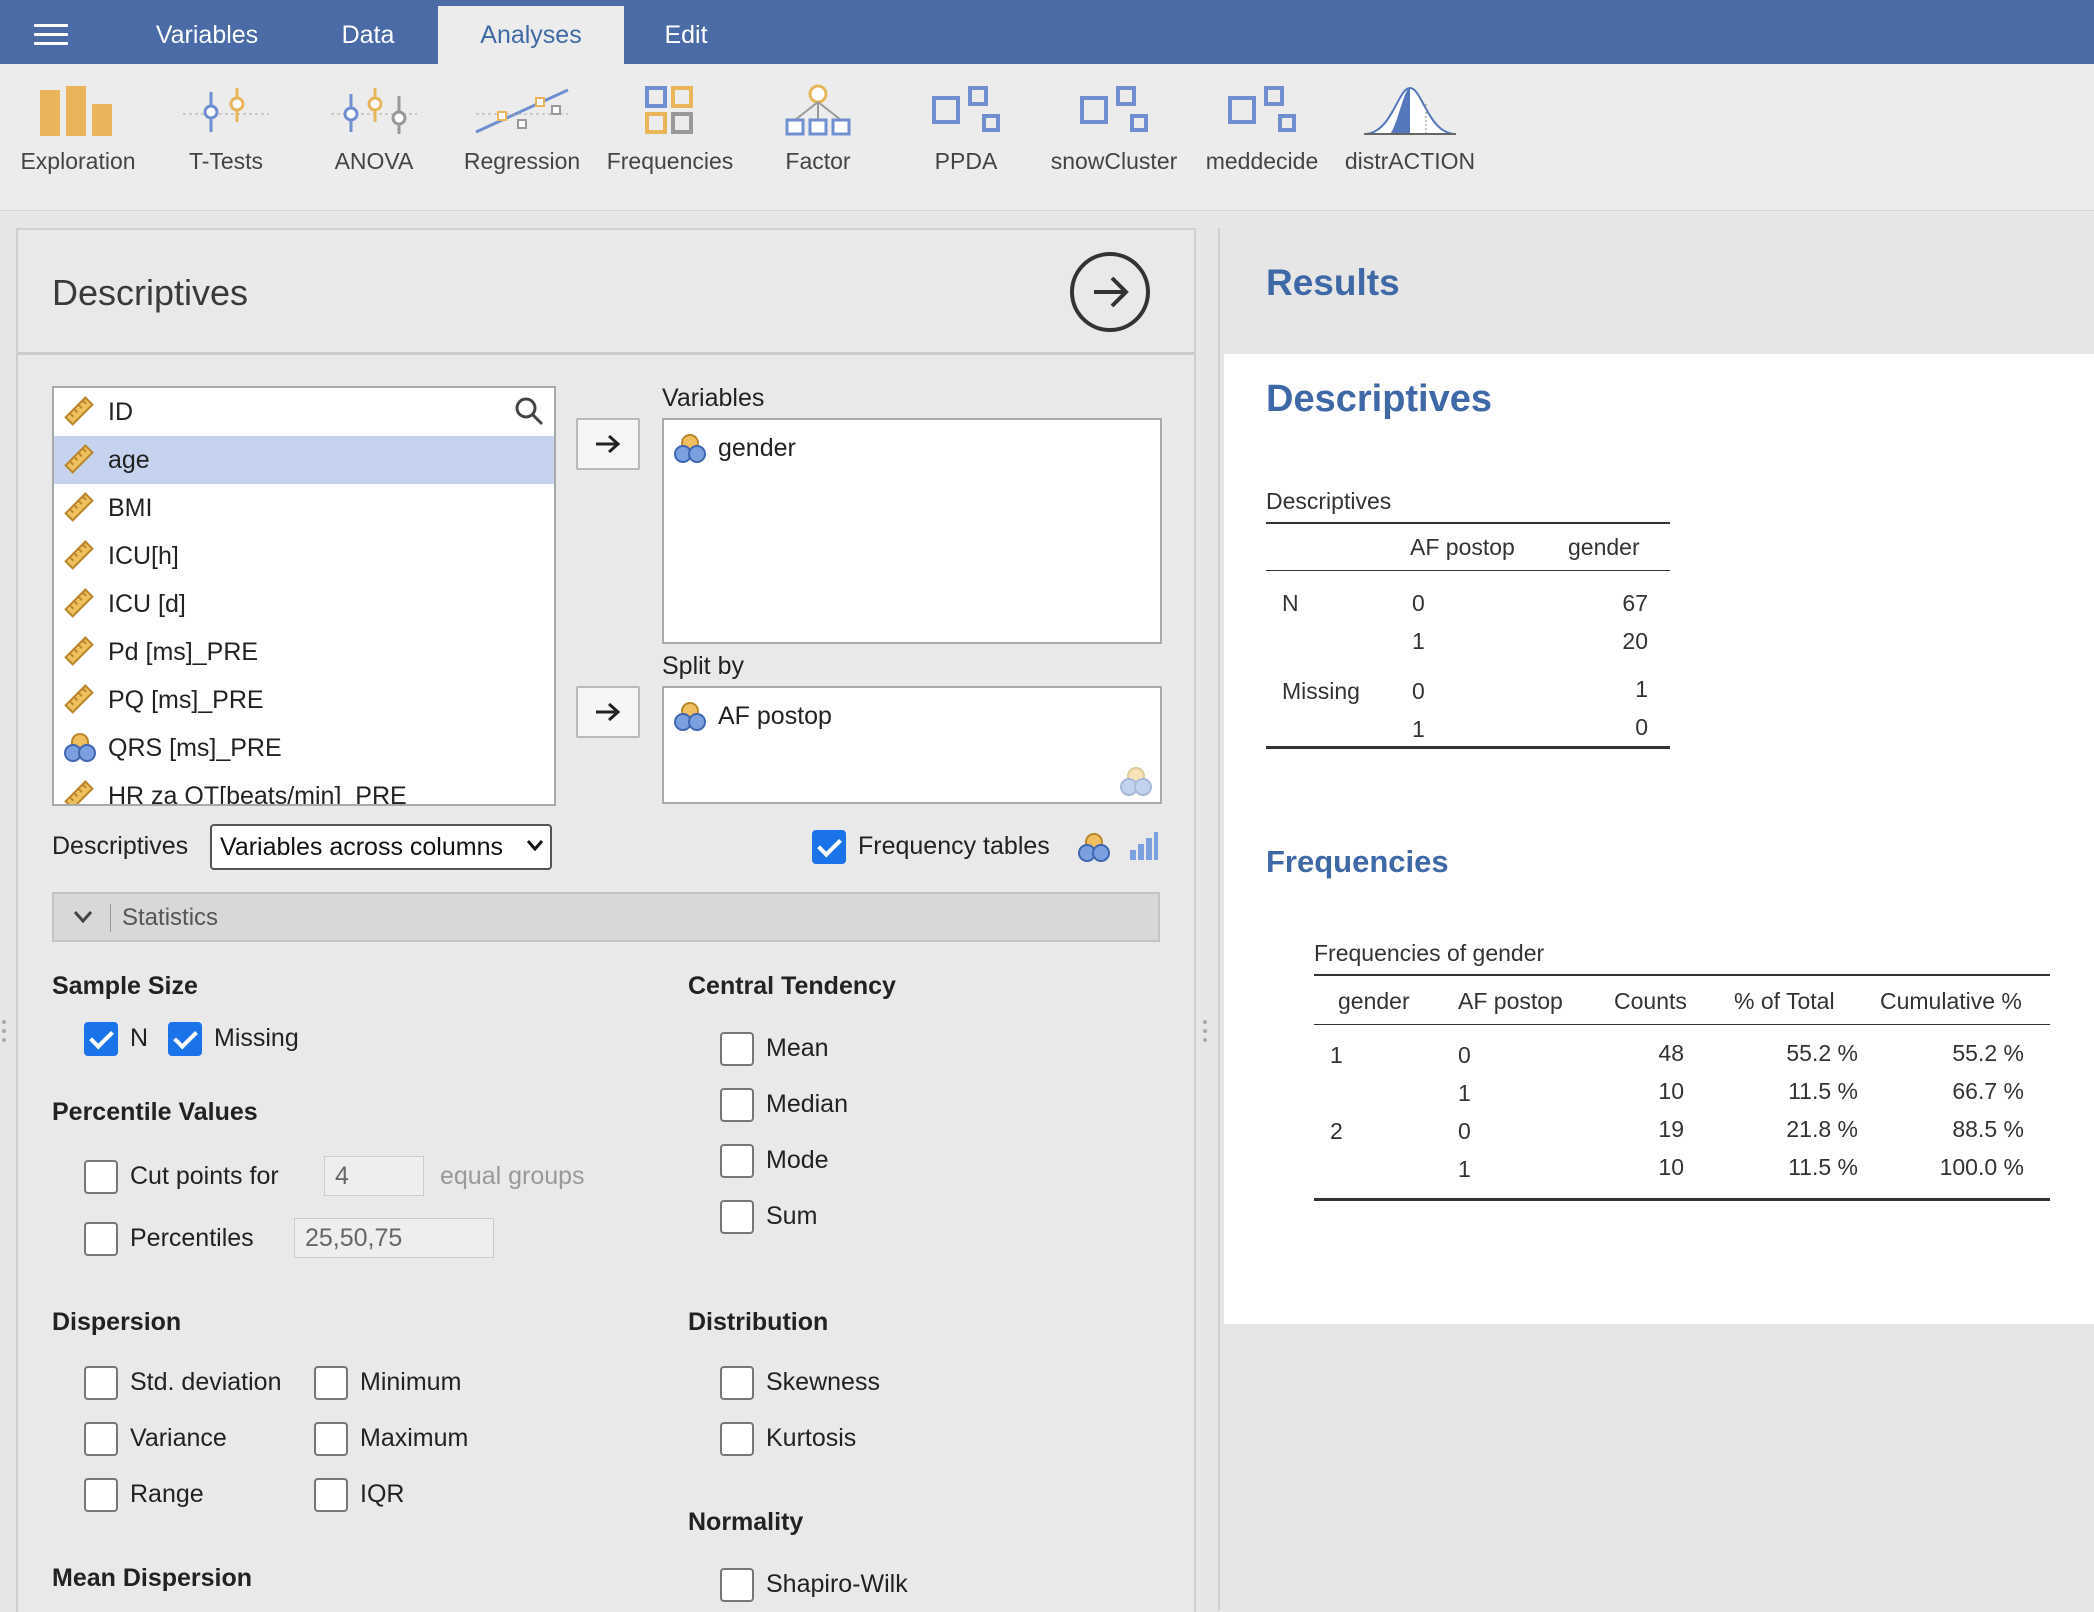  I want to click on variable-list-item: ICU[h], so click(304, 556).